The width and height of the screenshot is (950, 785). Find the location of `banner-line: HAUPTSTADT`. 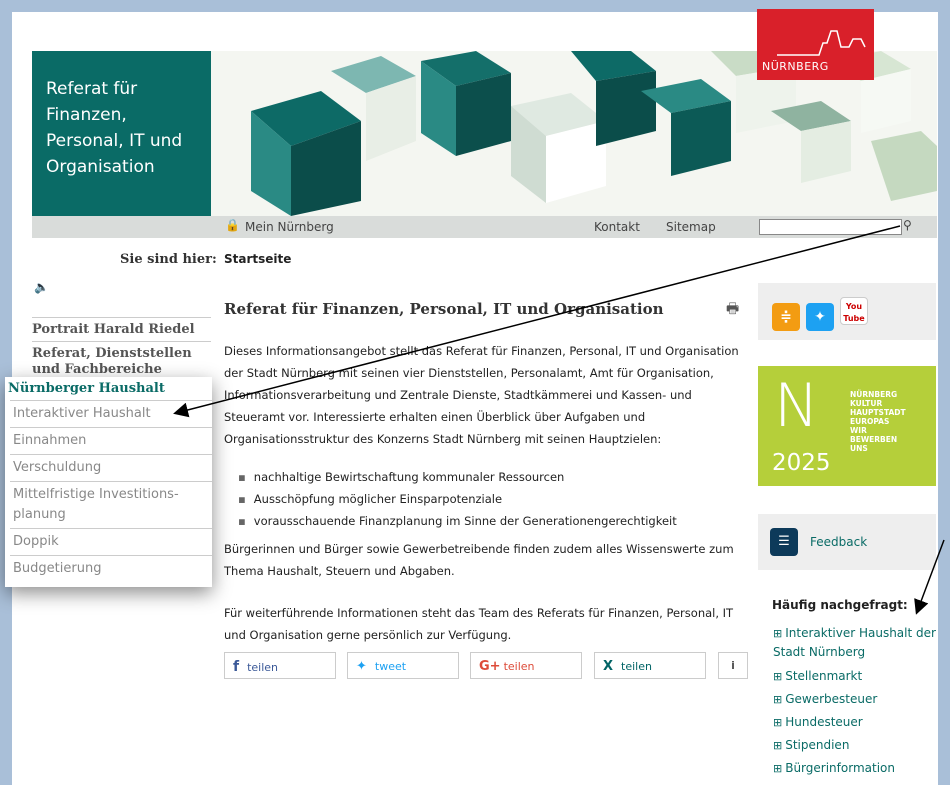

banner-line: HAUPTSTADT is located at coordinates (878, 412).